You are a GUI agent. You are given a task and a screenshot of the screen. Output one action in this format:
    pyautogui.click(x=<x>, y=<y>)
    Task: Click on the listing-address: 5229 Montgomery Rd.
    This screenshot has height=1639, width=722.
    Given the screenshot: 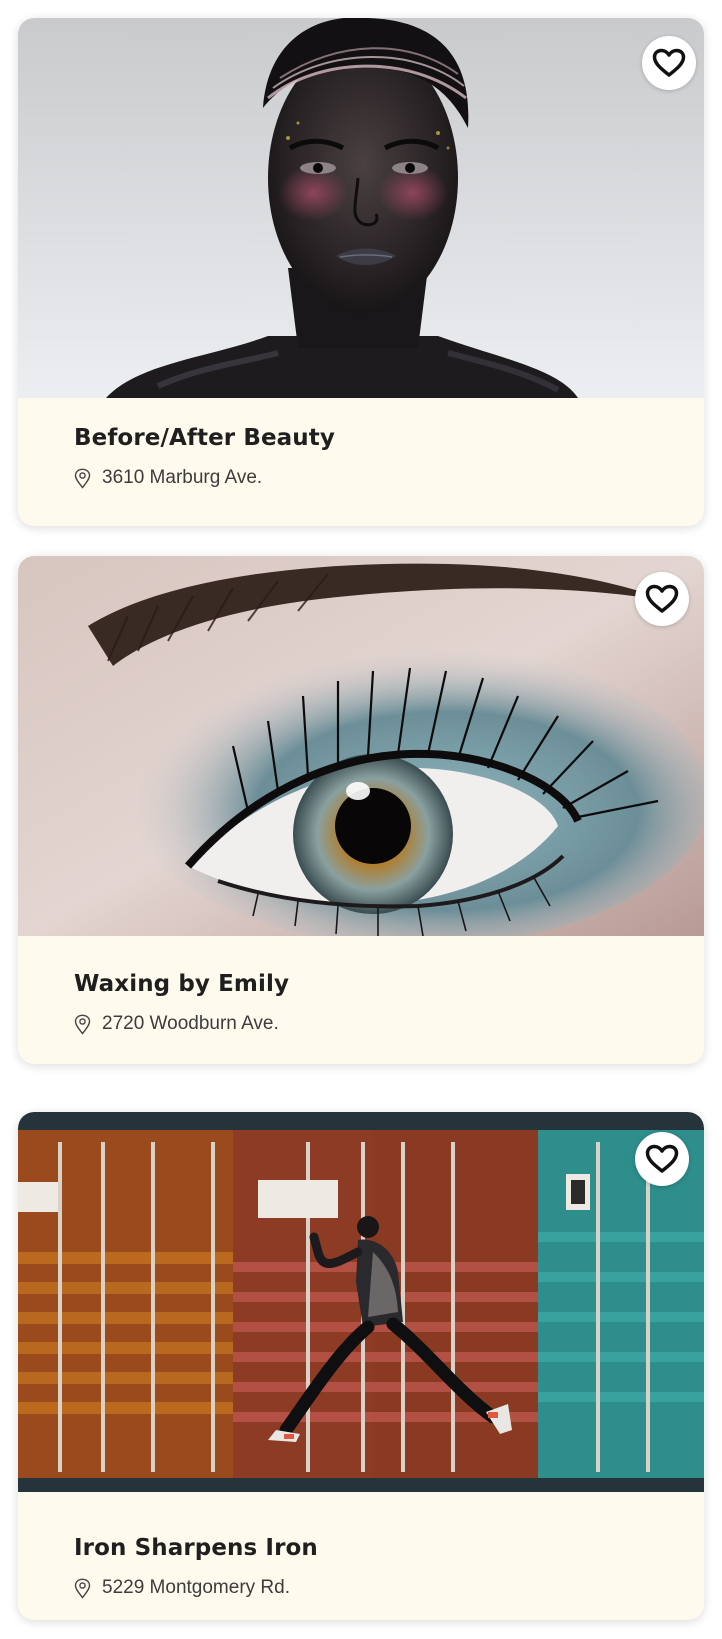 What is the action you would take?
    pyautogui.click(x=379, y=1588)
    